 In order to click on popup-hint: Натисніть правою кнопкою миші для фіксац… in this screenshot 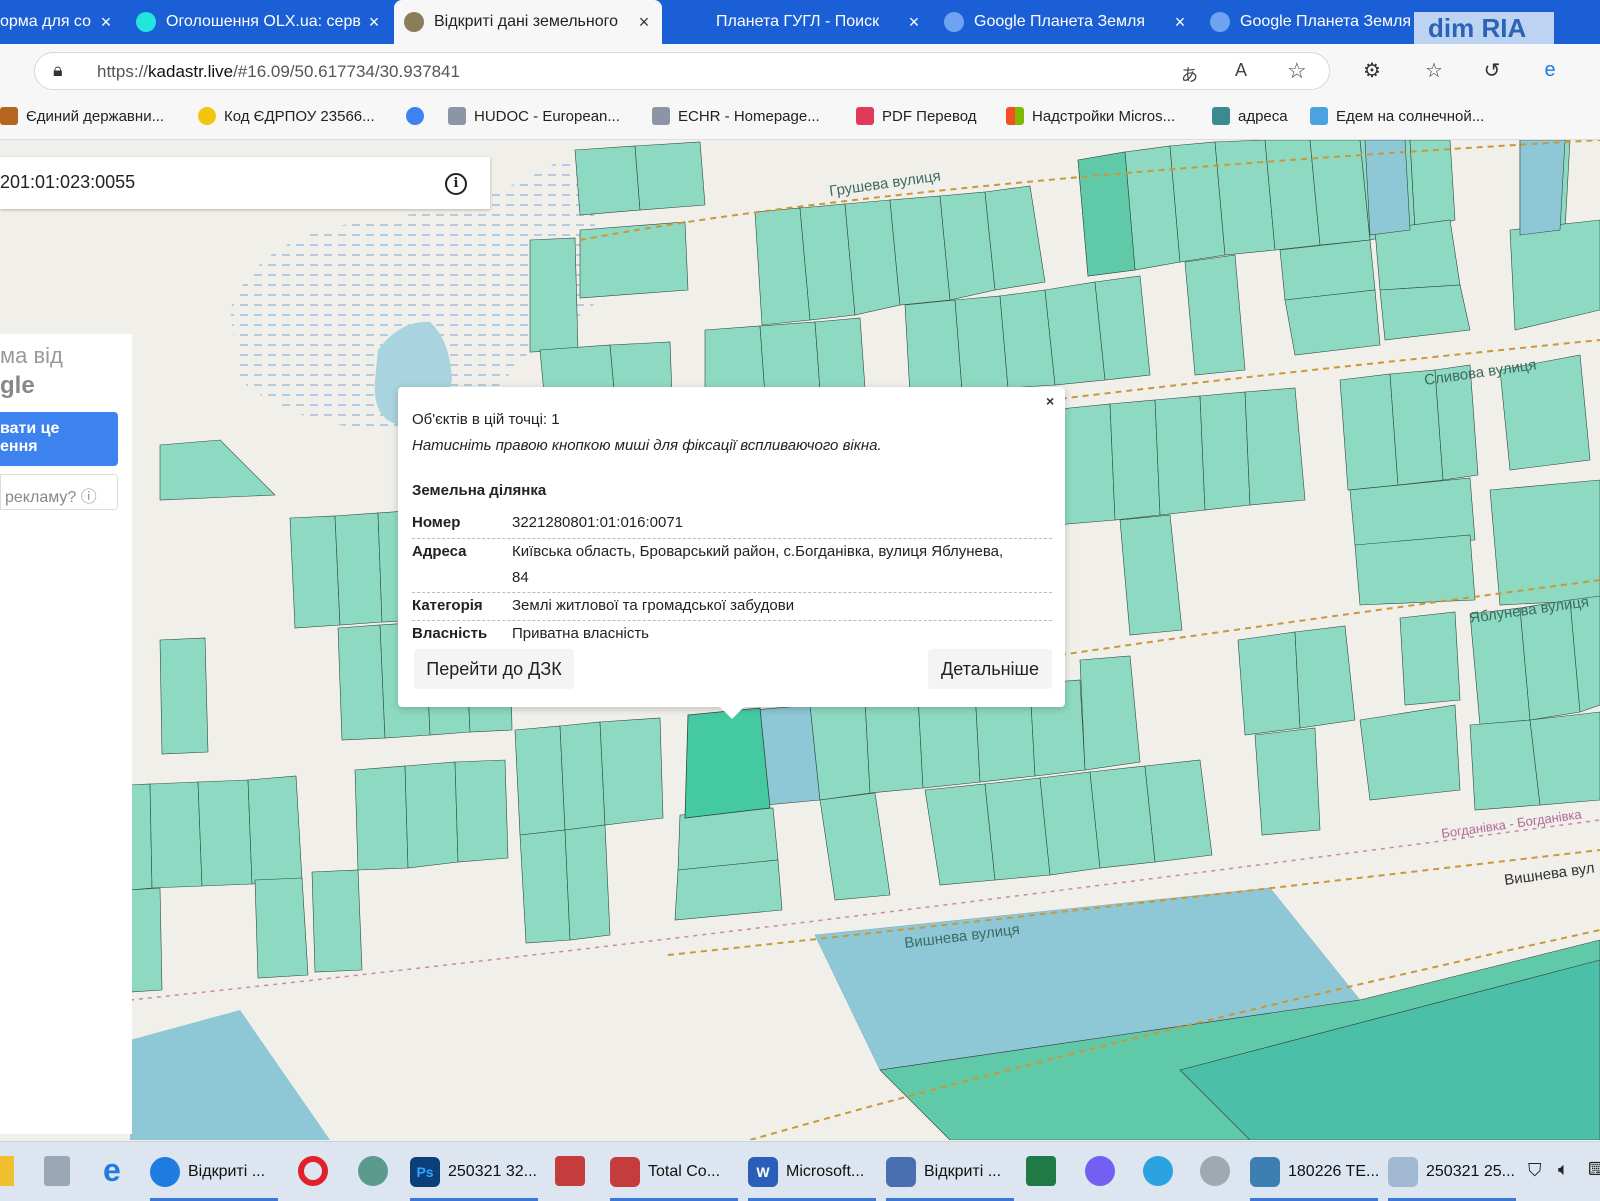, I will do `click(647, 445)`.